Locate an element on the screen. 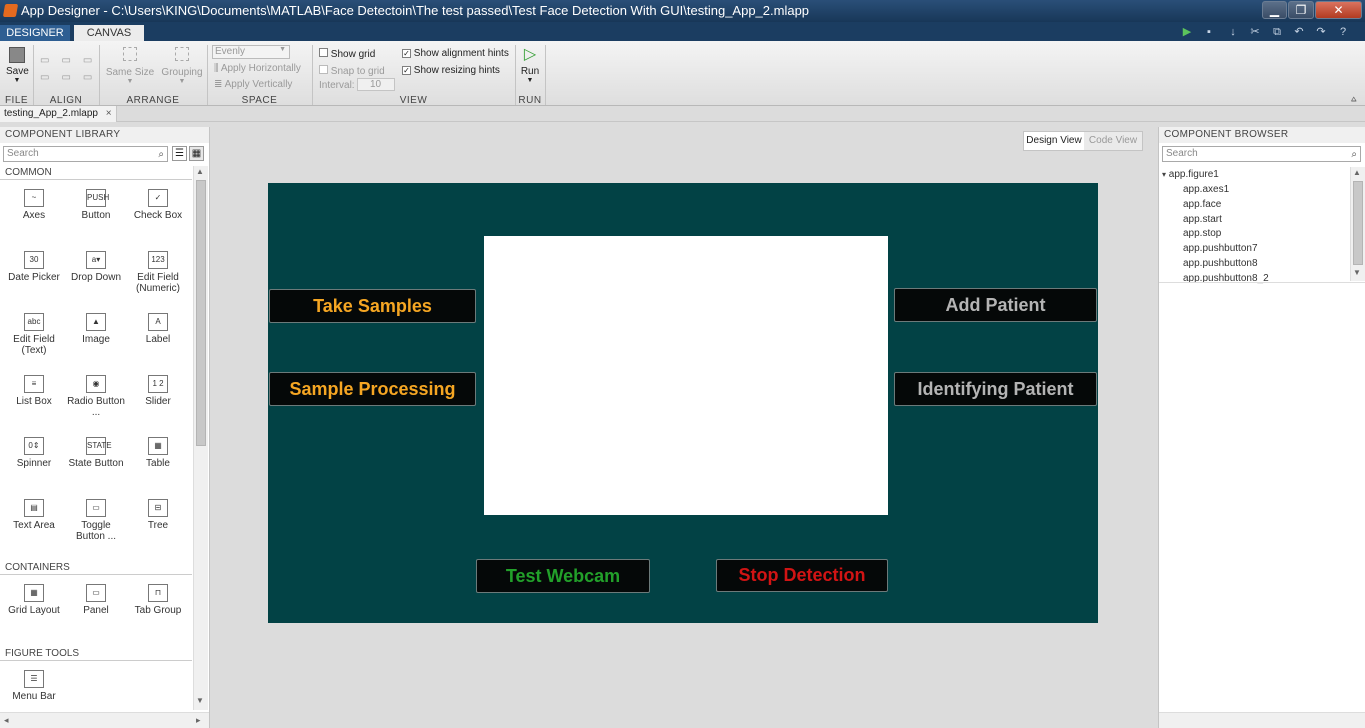  component-library-header: COMPONENT LIBRARY is located at coordinates (104, 135).